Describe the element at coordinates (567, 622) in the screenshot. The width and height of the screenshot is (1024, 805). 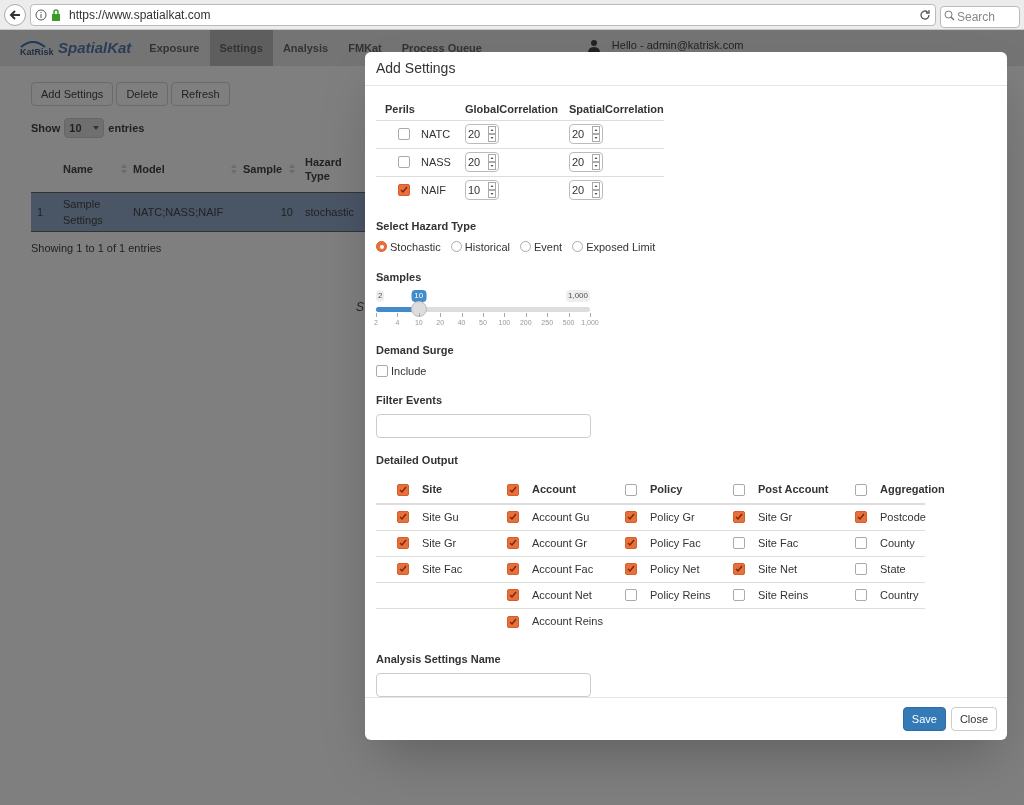
I see `checkbox-label: Account Reins` at that location.